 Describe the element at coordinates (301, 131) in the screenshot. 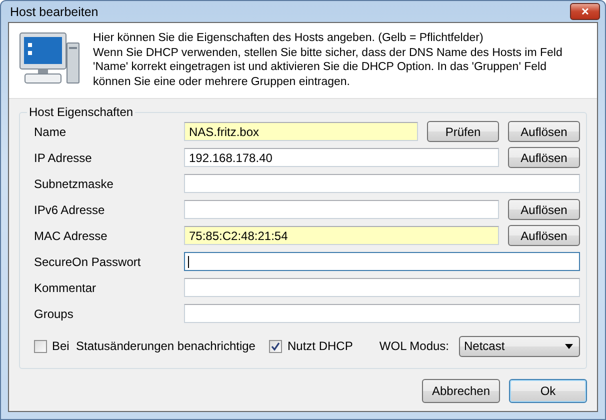

I see `input-field: NAS.fritz.box` at that location.